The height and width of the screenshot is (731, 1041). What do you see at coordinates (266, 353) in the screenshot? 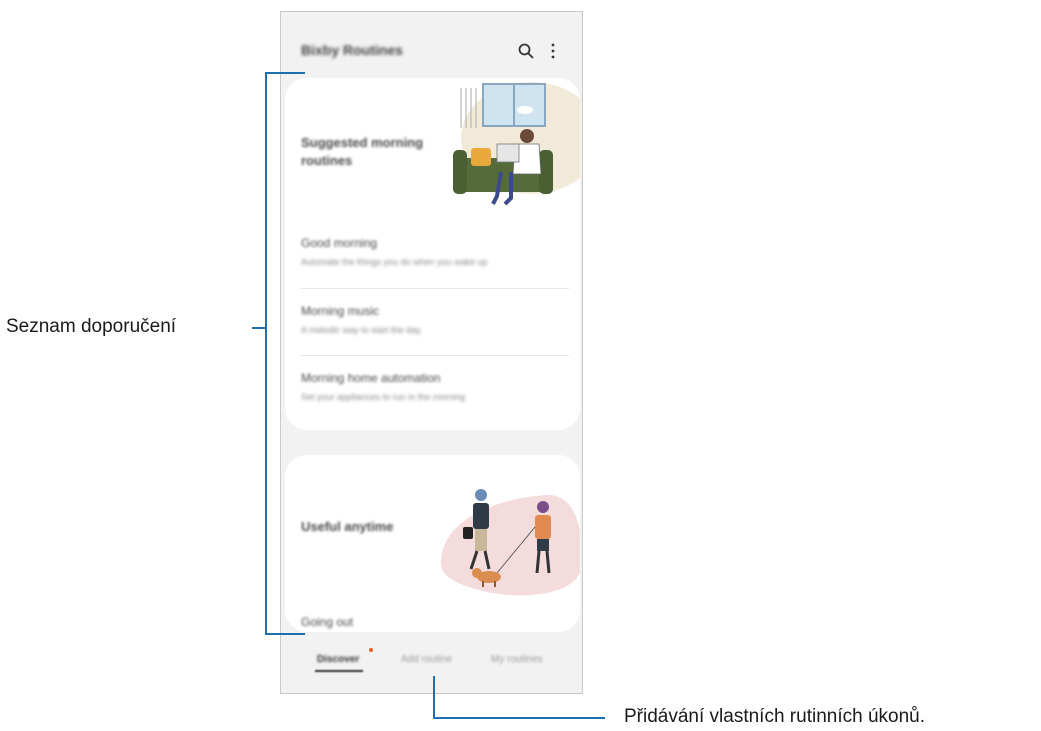
I see `bracket-vertical-line` at bounding box center [266, 353].